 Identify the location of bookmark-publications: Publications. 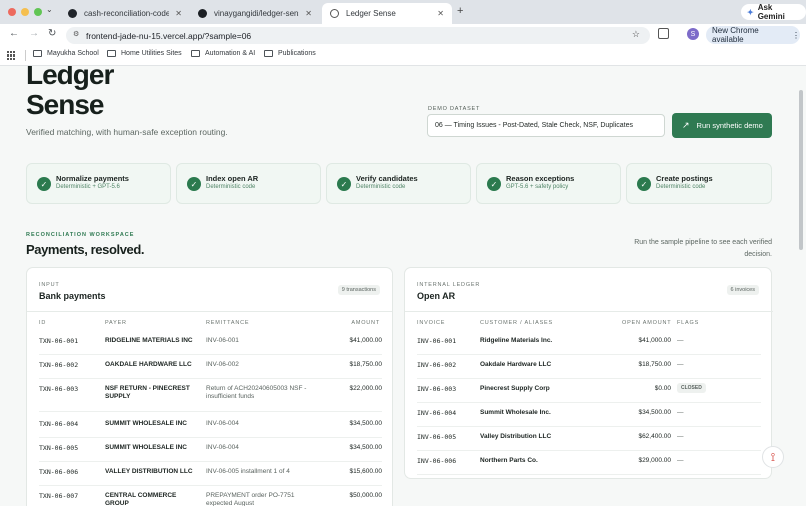
(290, 53).